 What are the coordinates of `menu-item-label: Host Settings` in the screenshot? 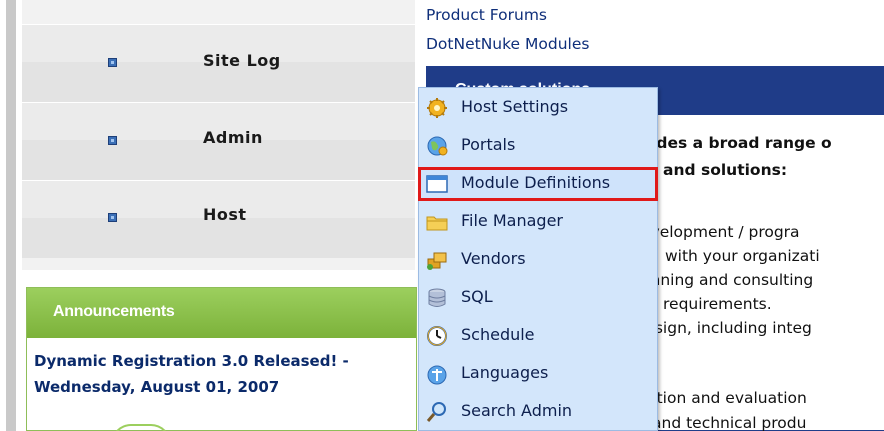 It's located at (515, 106).